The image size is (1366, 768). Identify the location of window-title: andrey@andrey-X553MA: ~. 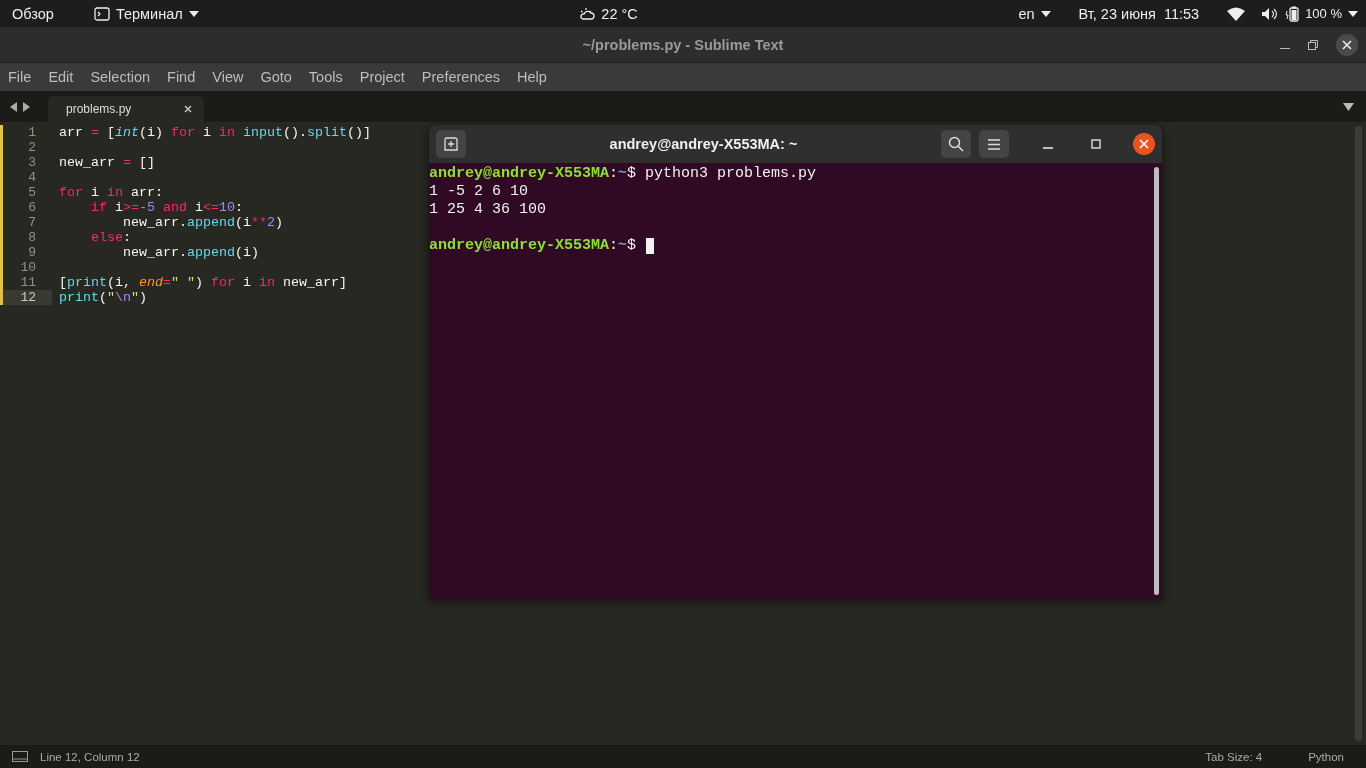
(703, 144).